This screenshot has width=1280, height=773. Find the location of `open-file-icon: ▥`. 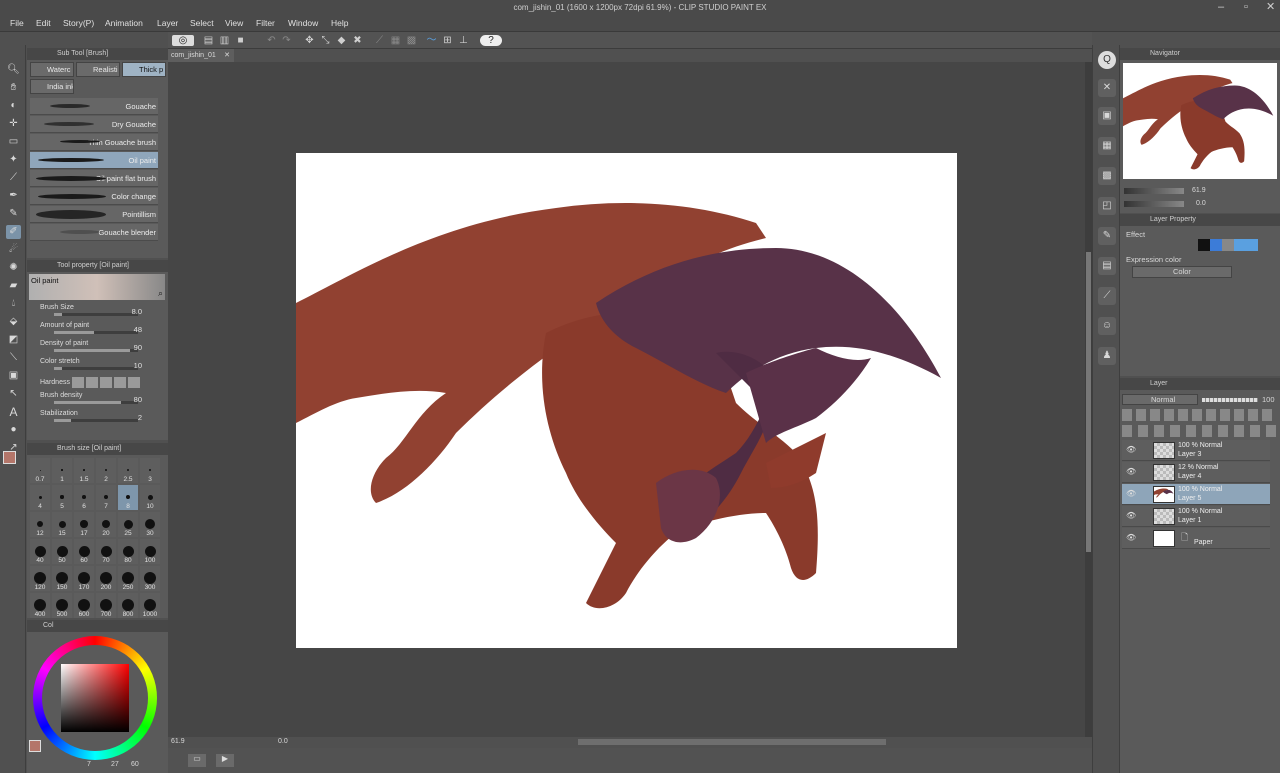

open-file-icon: ▥ is located at coordinates (224, 40).